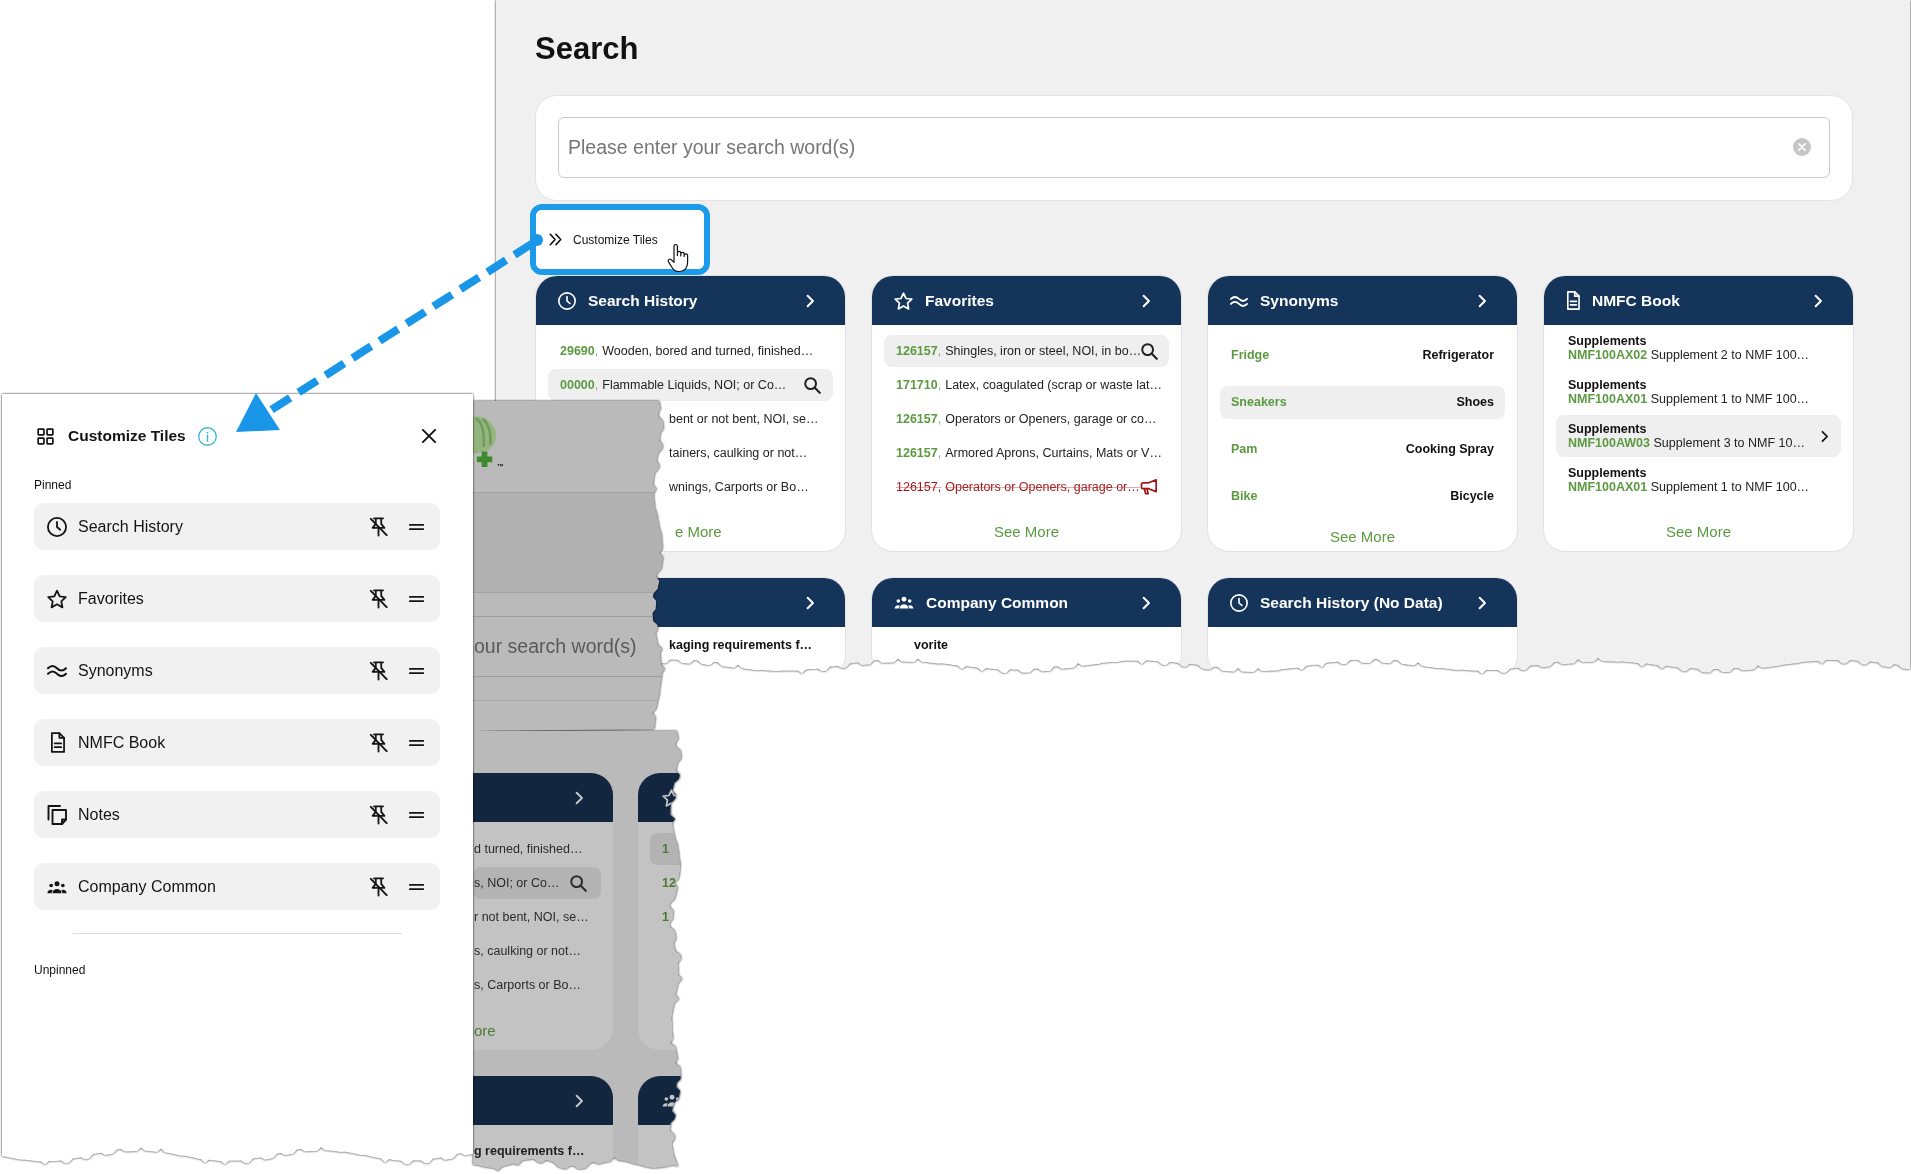 Image resolution: width=1911 pixels, height=1174 pixels. I want to click on tile-title: Search History, so click(643, 300).